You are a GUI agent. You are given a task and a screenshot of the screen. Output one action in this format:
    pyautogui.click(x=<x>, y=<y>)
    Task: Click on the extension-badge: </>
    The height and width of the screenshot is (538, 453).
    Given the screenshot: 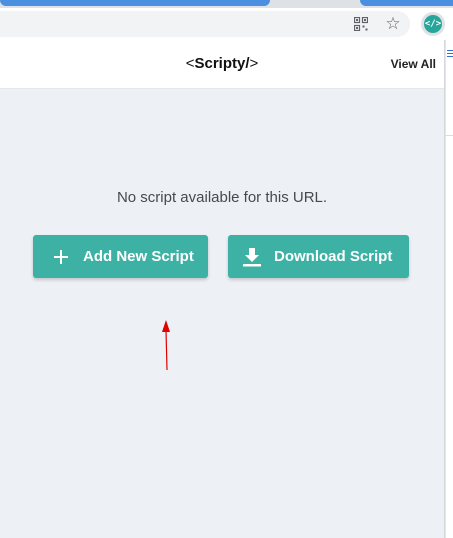 What is the action you would take?
    pyautogui.click(x=433, y=24)
    